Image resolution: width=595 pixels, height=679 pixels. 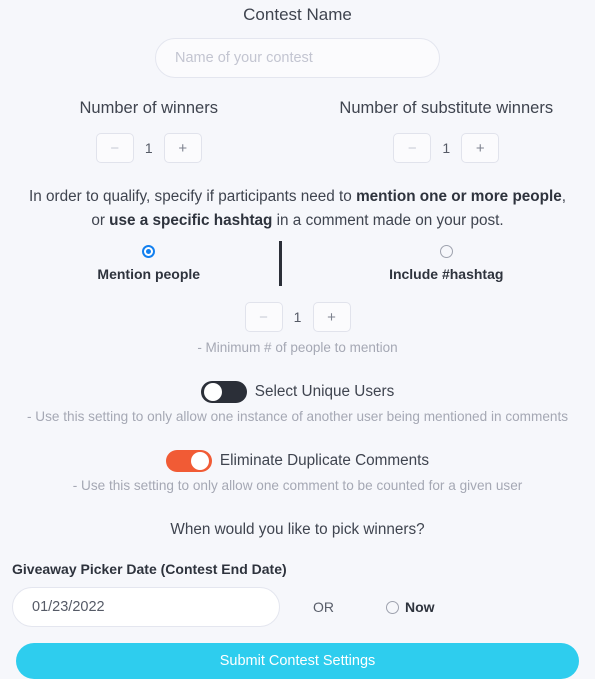 What do you see at coordinates (324, 392) in the screenshot?
I see `select-unique-users-label: Select Unique Users` at bounding box center [324, 392].